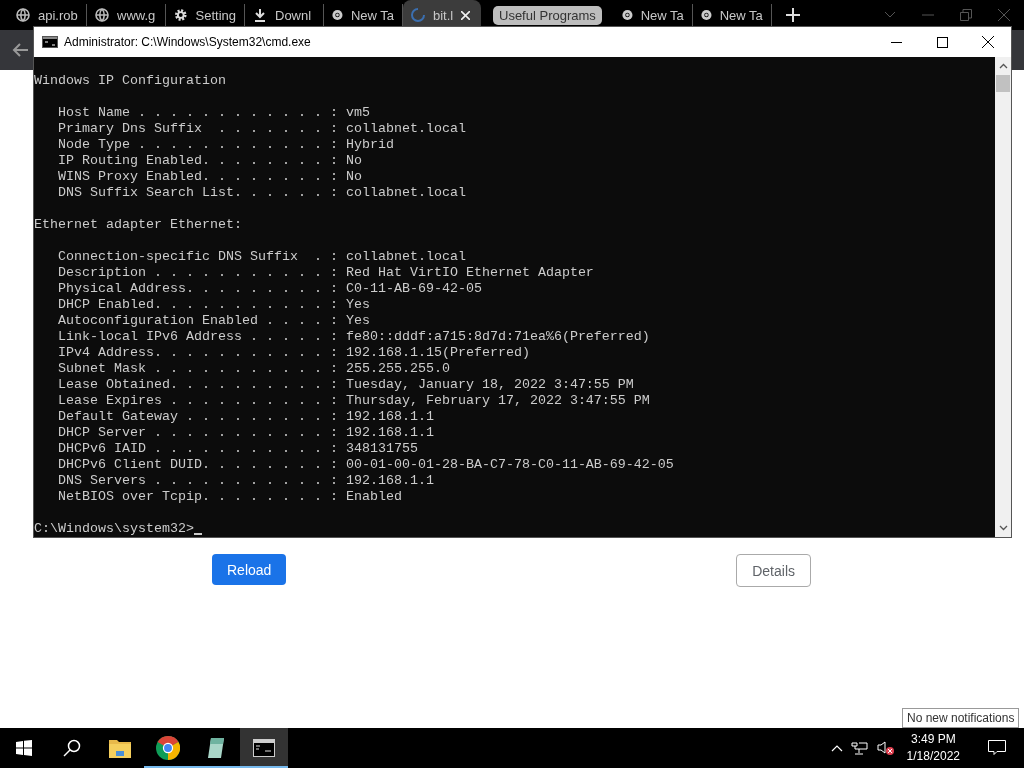 Image resolution: width=1024 pixels, height=768 pixels. What do you see at coordinates (270, 289) in the screenshot?
I see `console-line: Physical Address. . . . . . . . . : C0-11-AB-69-42-05` at bounding box center [270, 289].